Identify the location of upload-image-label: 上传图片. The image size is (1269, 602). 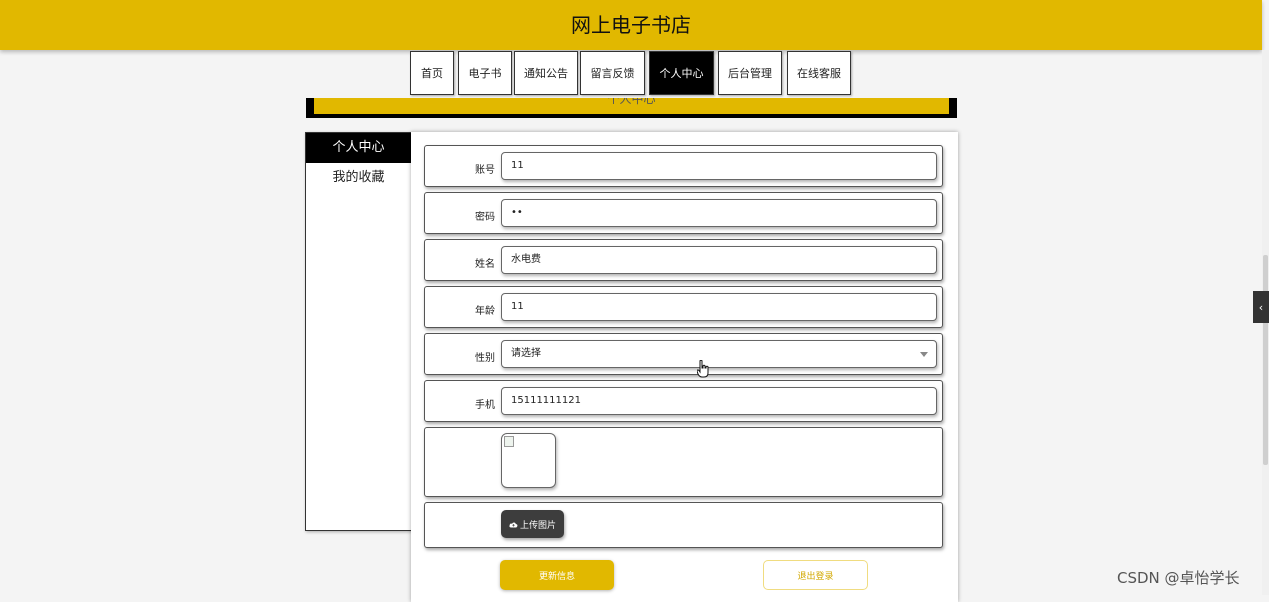
(537, 525).